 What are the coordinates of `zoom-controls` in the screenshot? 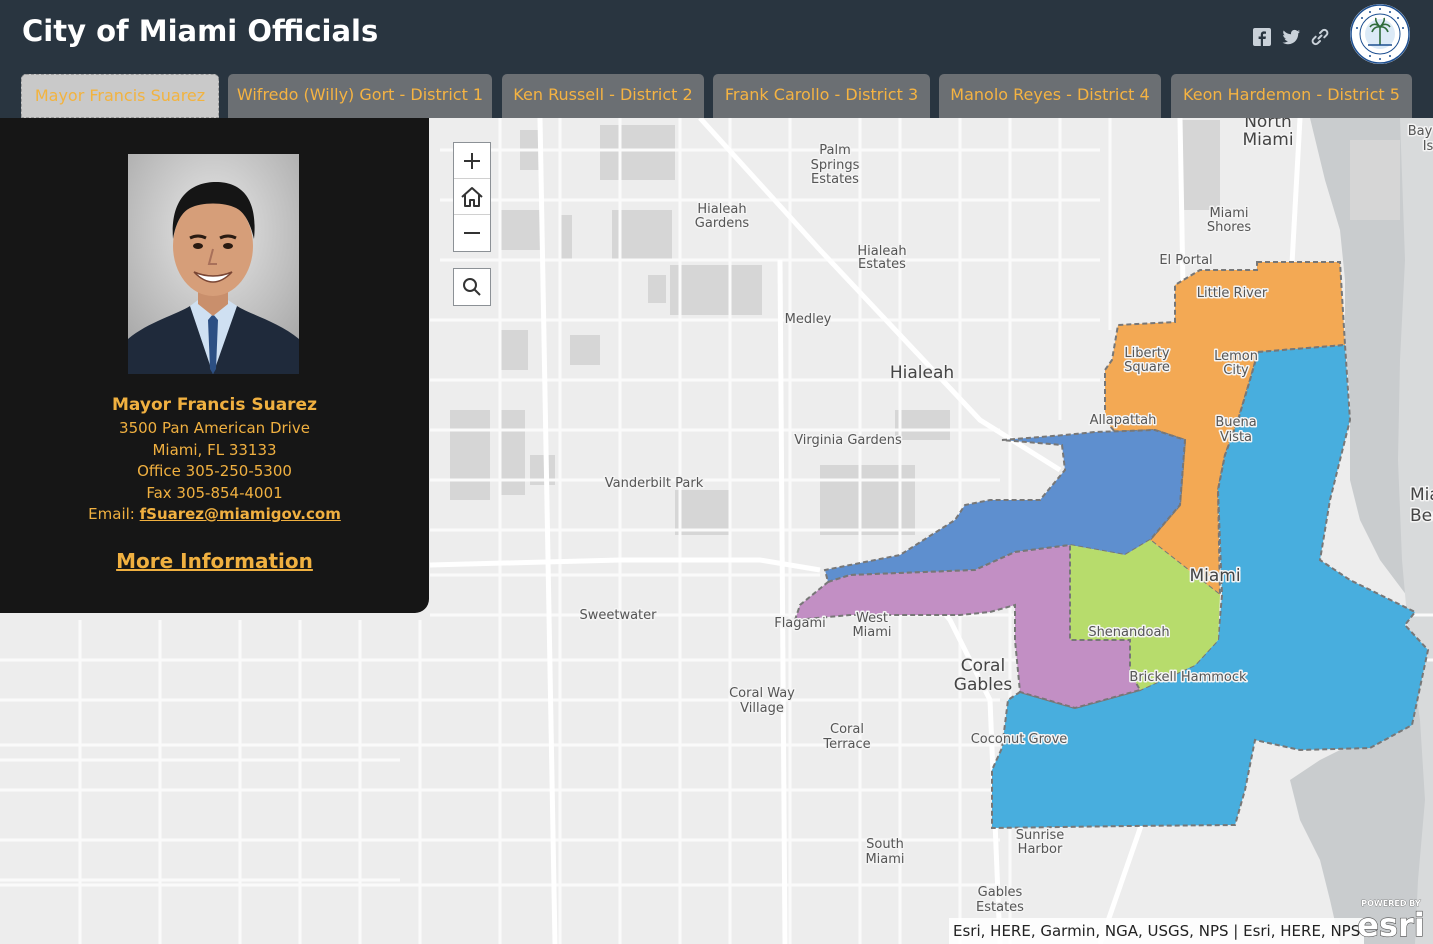 It's located at (472, 197).